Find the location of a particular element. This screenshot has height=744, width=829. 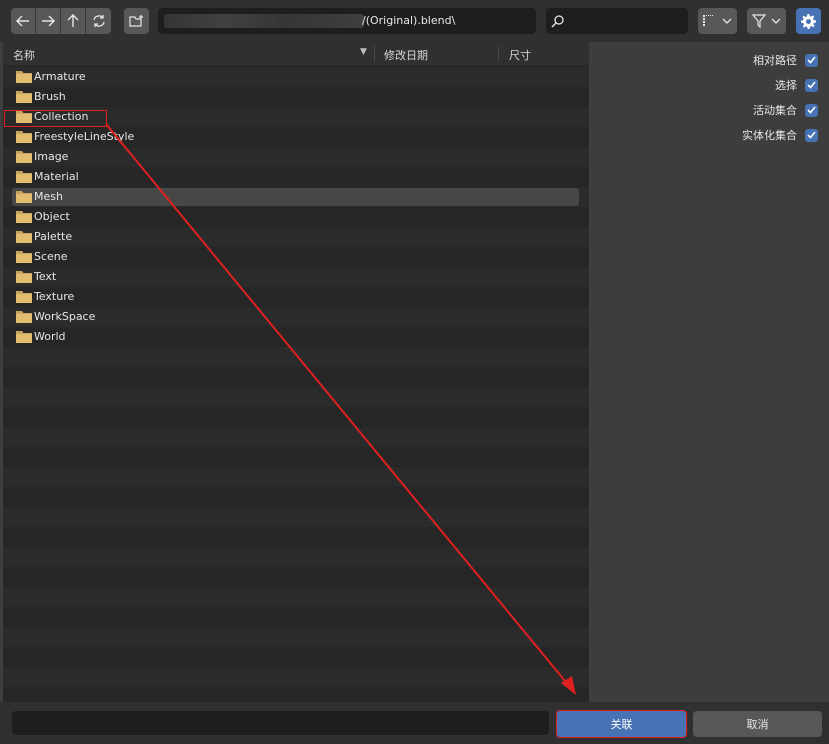

folder-row-mesh: Mesh is located at coordinates (296, 197).